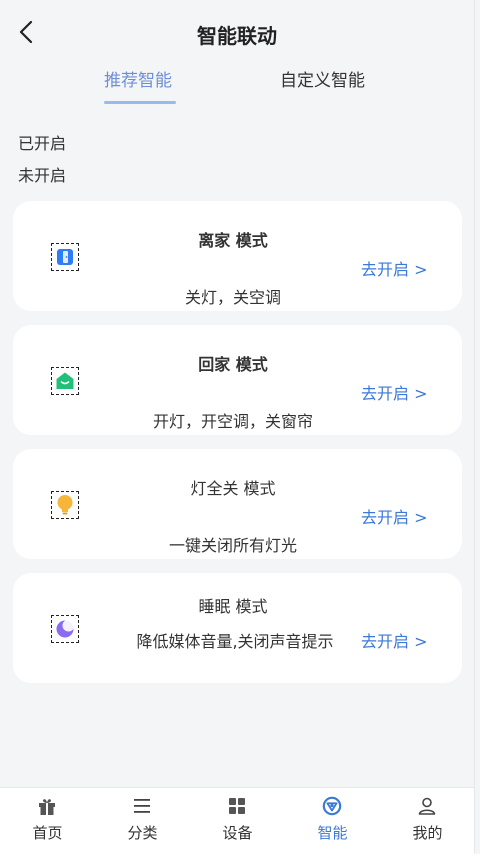 The height and width of the screenshot is (854, 480). What do you see at coordinates (237, 380) in the screenshot?
I see `mode-card-home: 回家 模式 开灯，开空调，关窗帘 去开启 >` at bounding box center [237, 380].